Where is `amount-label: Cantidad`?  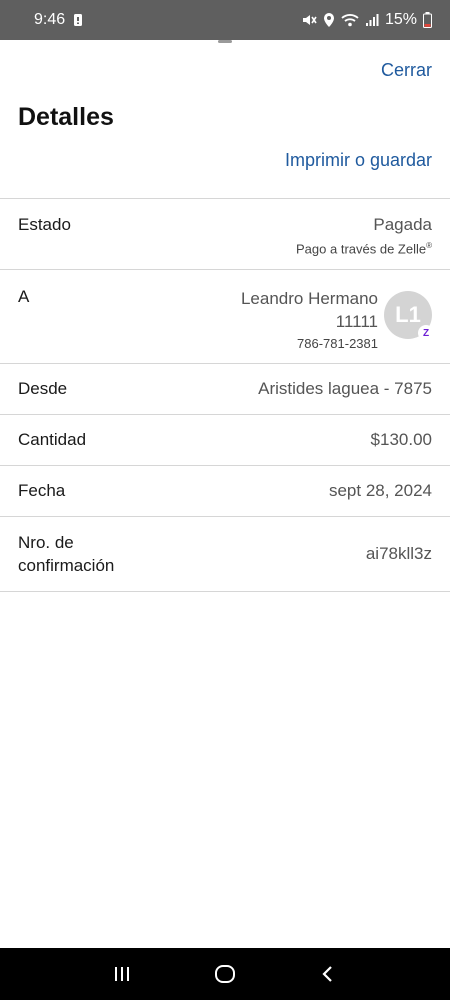 amount-label: Cantidad is located at coordinates (52, 439).